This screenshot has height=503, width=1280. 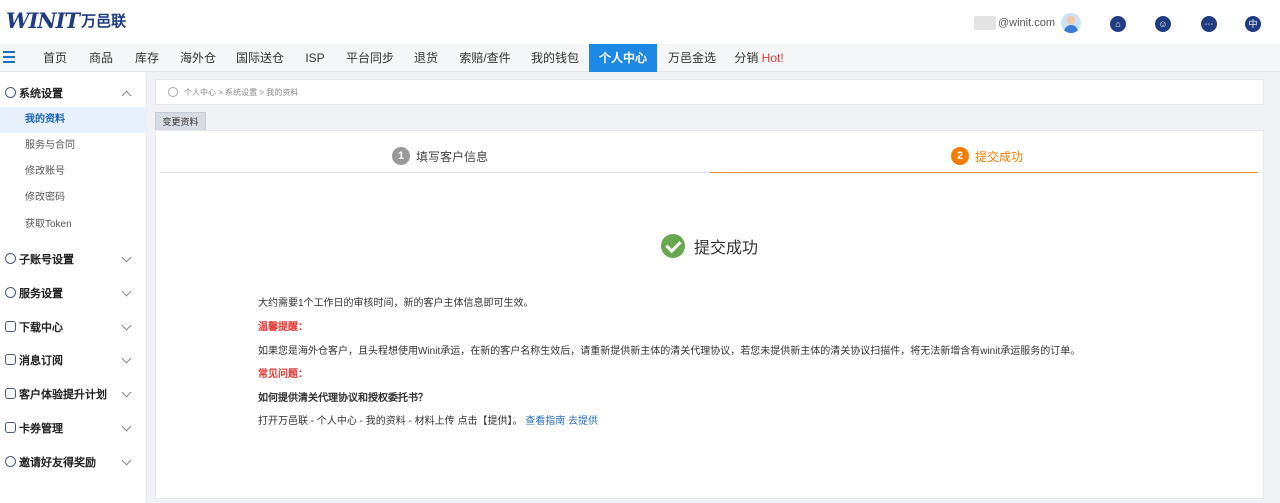 What do you see at coordinates (1118, 24) in the screenshot?
I see `home-icon: ⌂` at bounding box center [1118, 24].